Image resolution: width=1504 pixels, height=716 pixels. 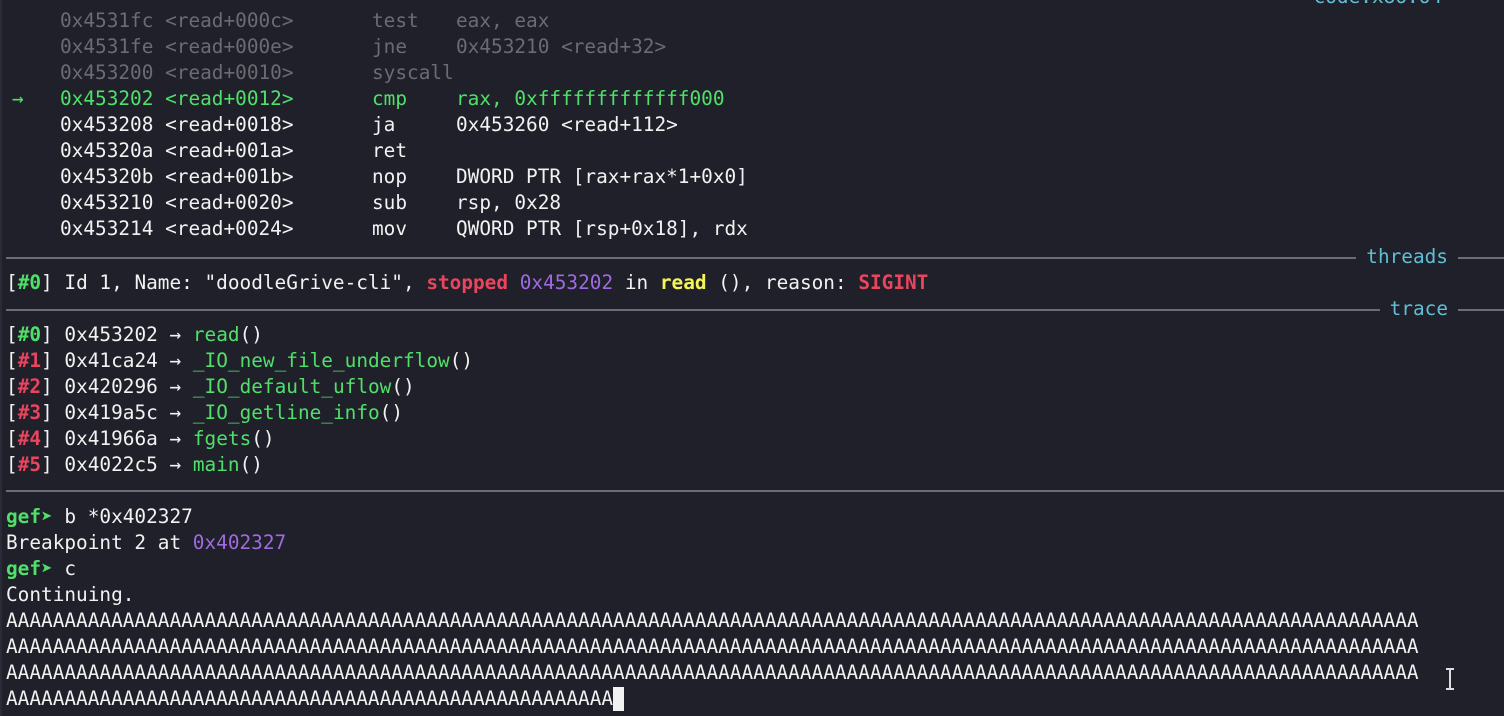 I want to click on trace-frame: [#2] 0x420296 → _IO_default_uflow(), so click(x=210, y=386).